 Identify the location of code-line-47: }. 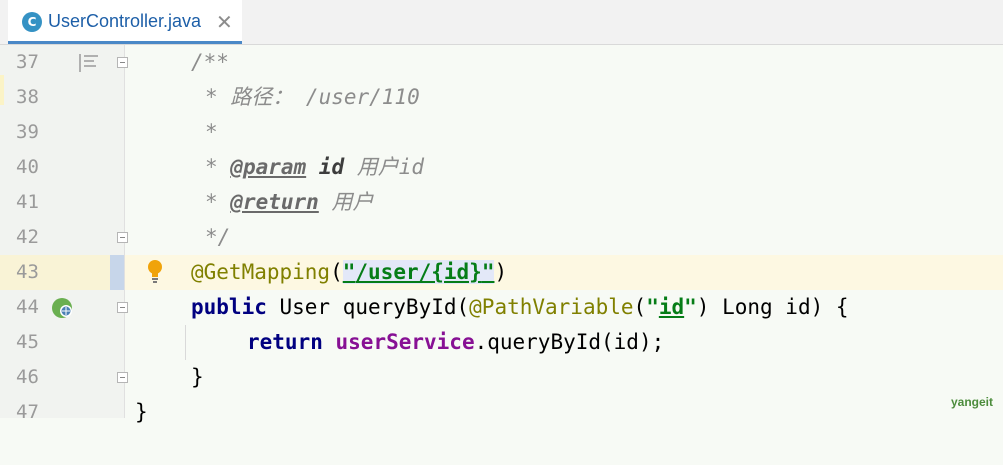
(501, 412).